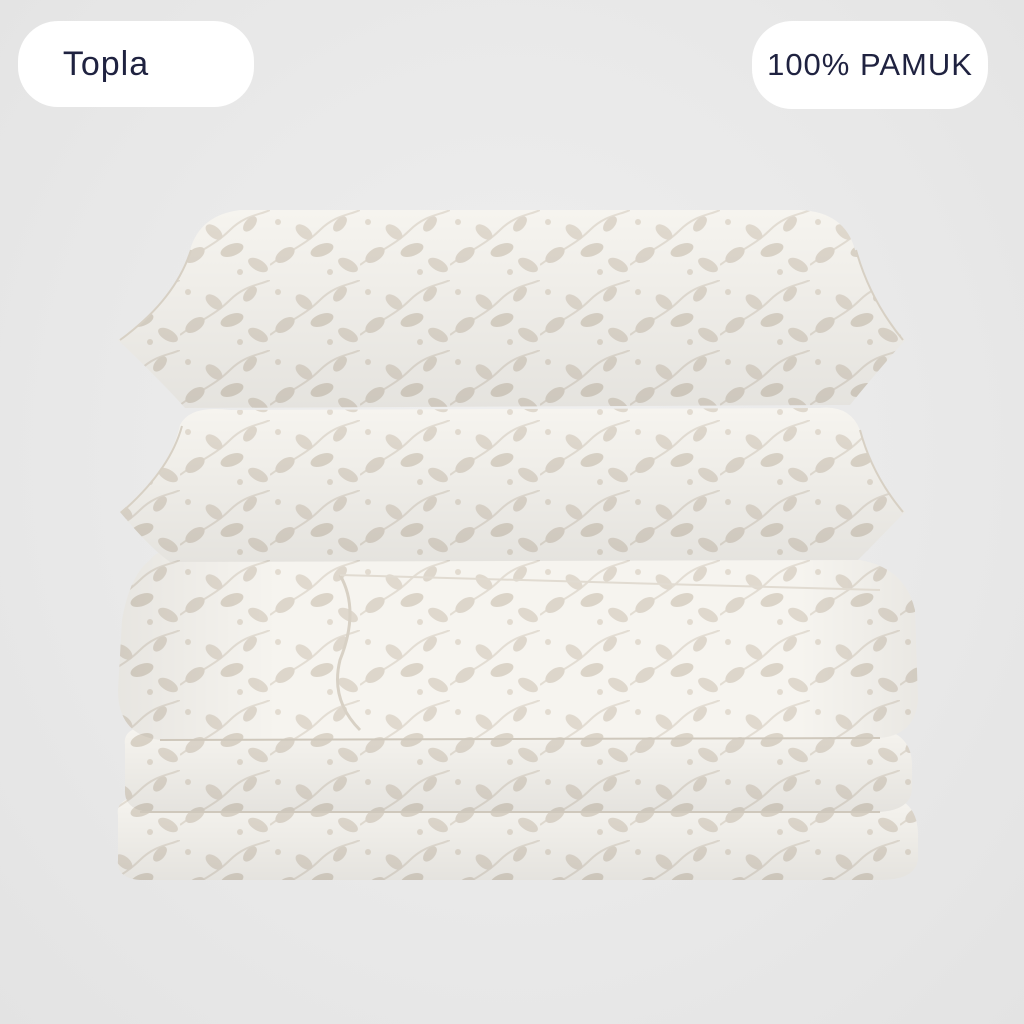  I want to click on fold-badge: Topla, so click(136, 64).